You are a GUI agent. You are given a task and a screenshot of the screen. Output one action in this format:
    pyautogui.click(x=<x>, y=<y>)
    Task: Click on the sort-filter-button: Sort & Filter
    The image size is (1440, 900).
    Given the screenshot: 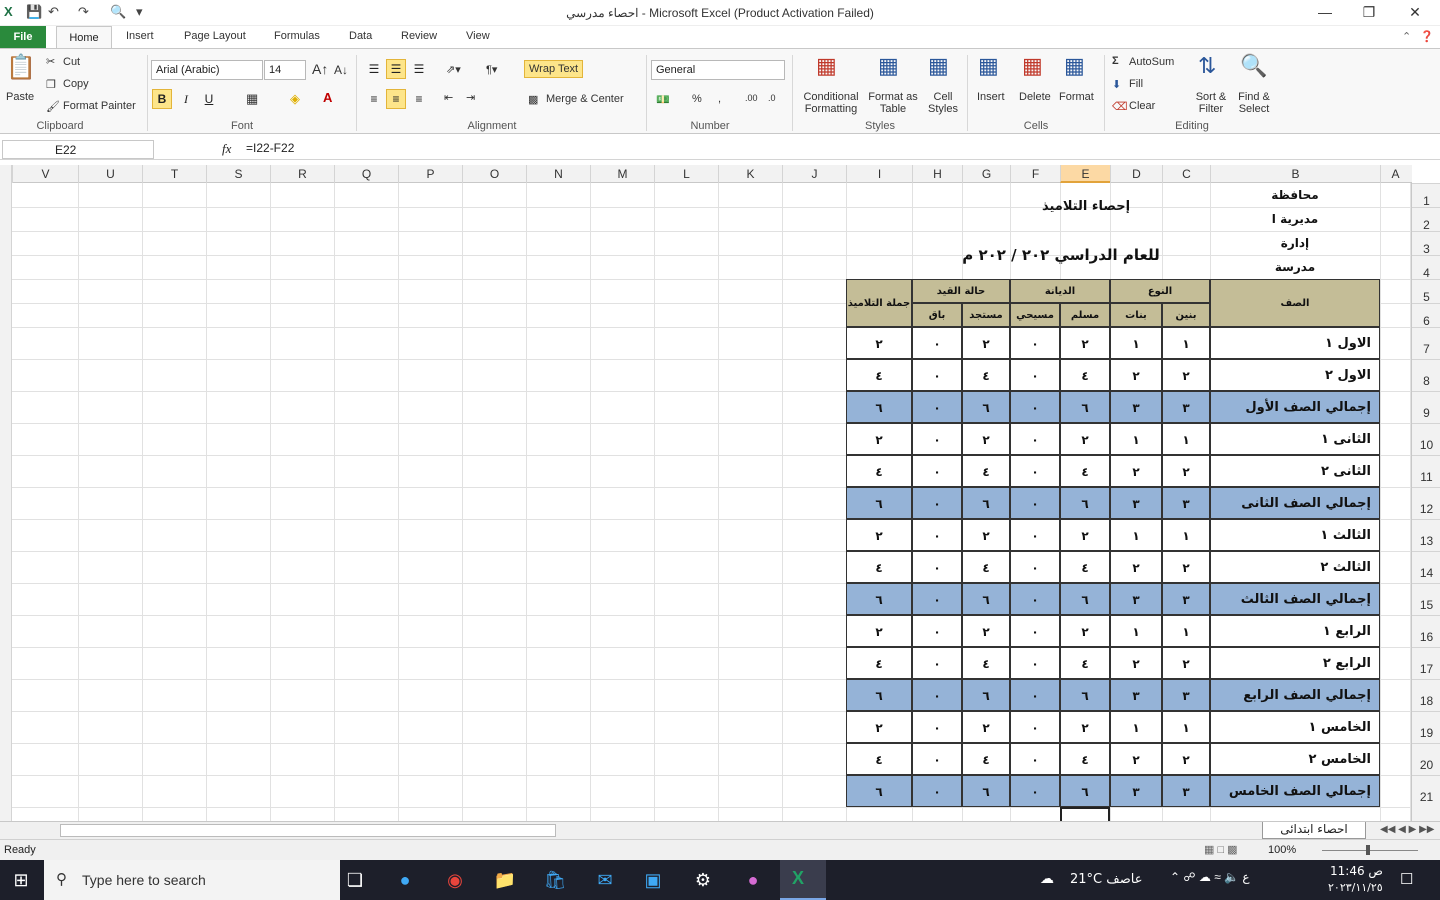 What is the action you would take?
    pyautogui.click(x=1211, y=103)
    